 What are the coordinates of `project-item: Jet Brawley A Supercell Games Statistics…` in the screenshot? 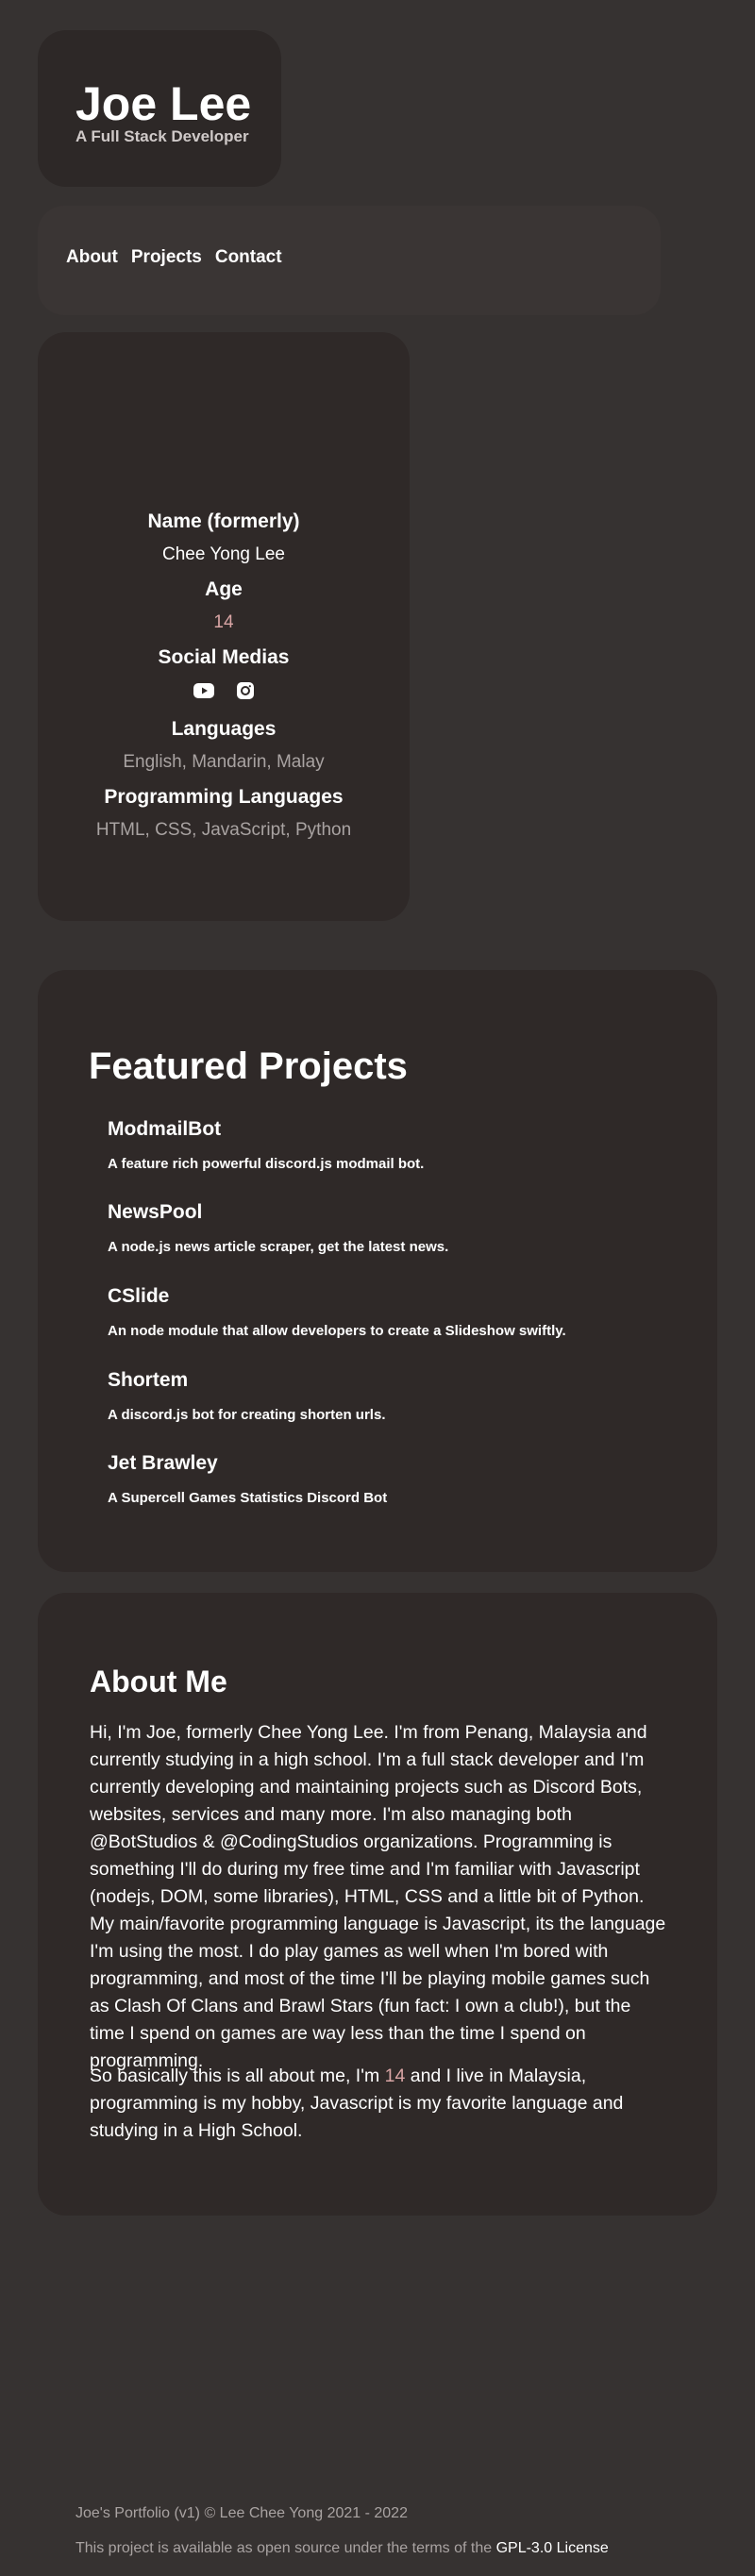 It's located at (391, 1479).